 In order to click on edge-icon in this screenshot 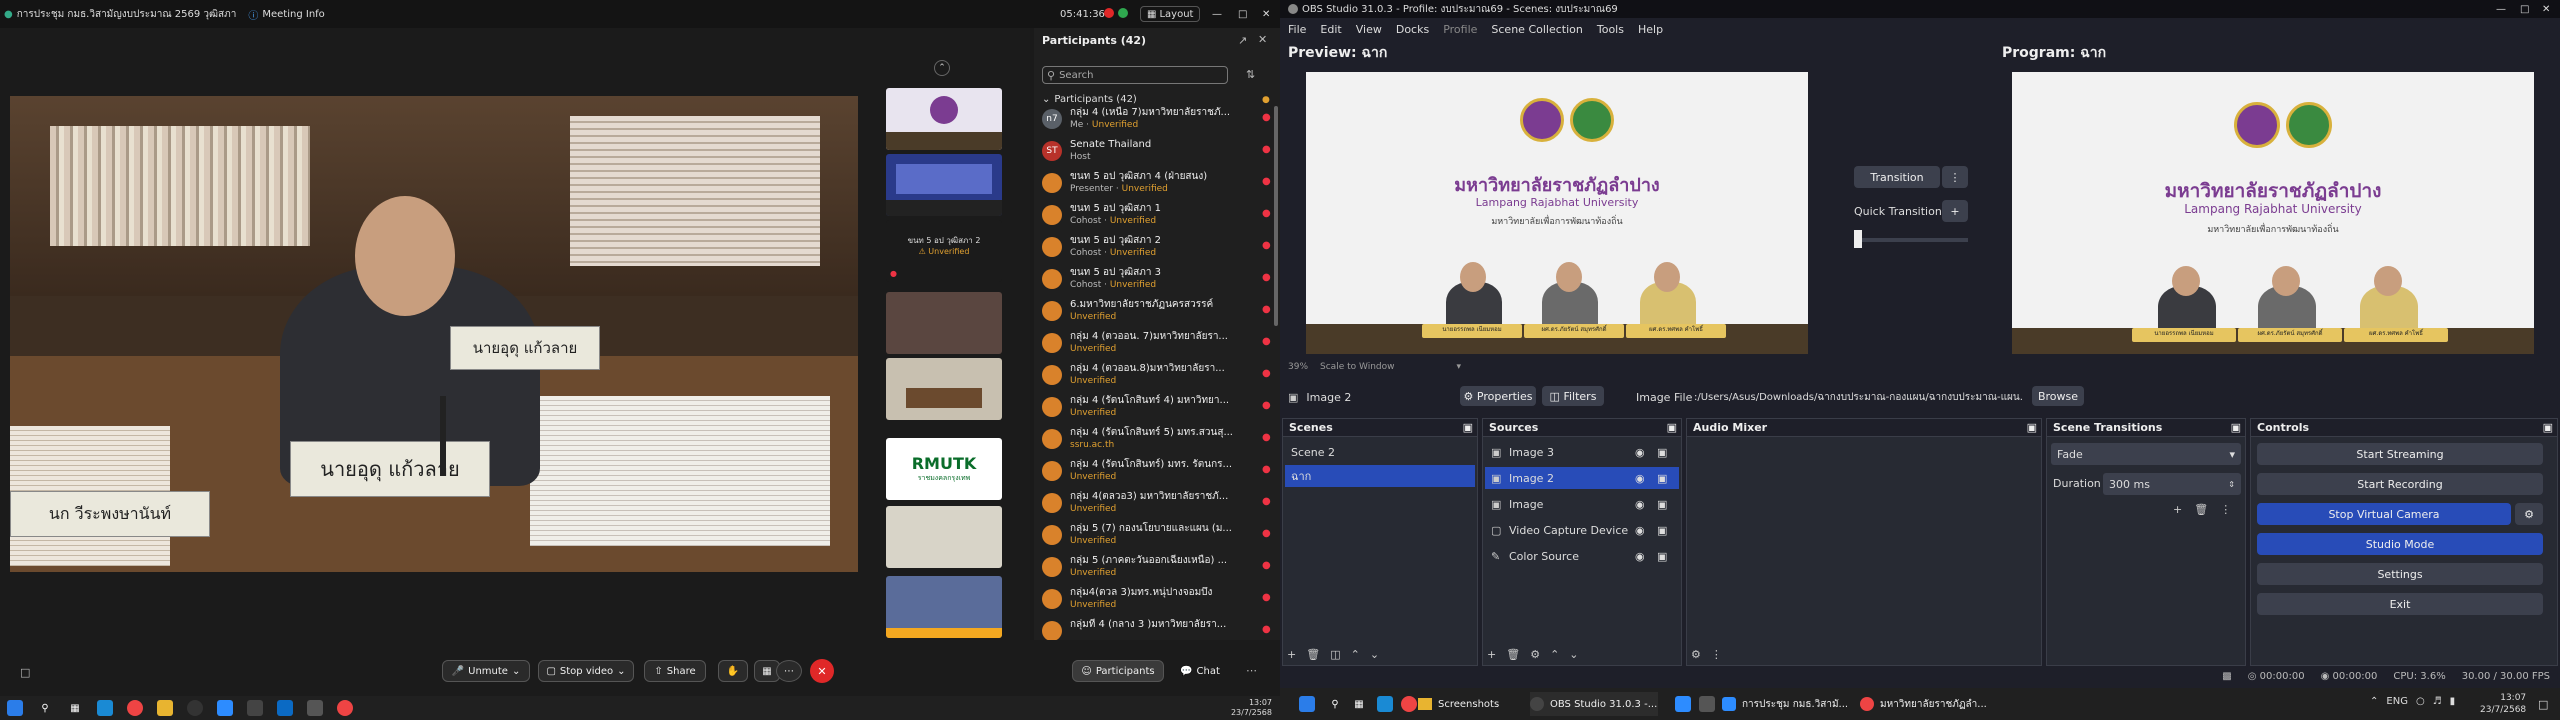, I will do `click(105, 708)`.